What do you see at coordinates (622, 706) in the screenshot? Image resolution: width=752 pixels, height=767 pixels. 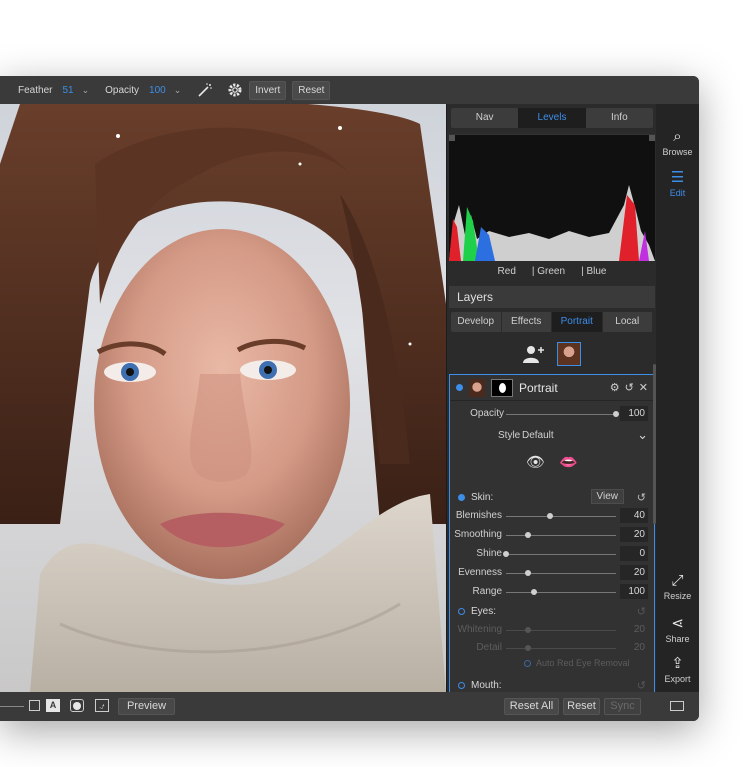 I see `sync-button: Sync` at bounding box center [622, 706].